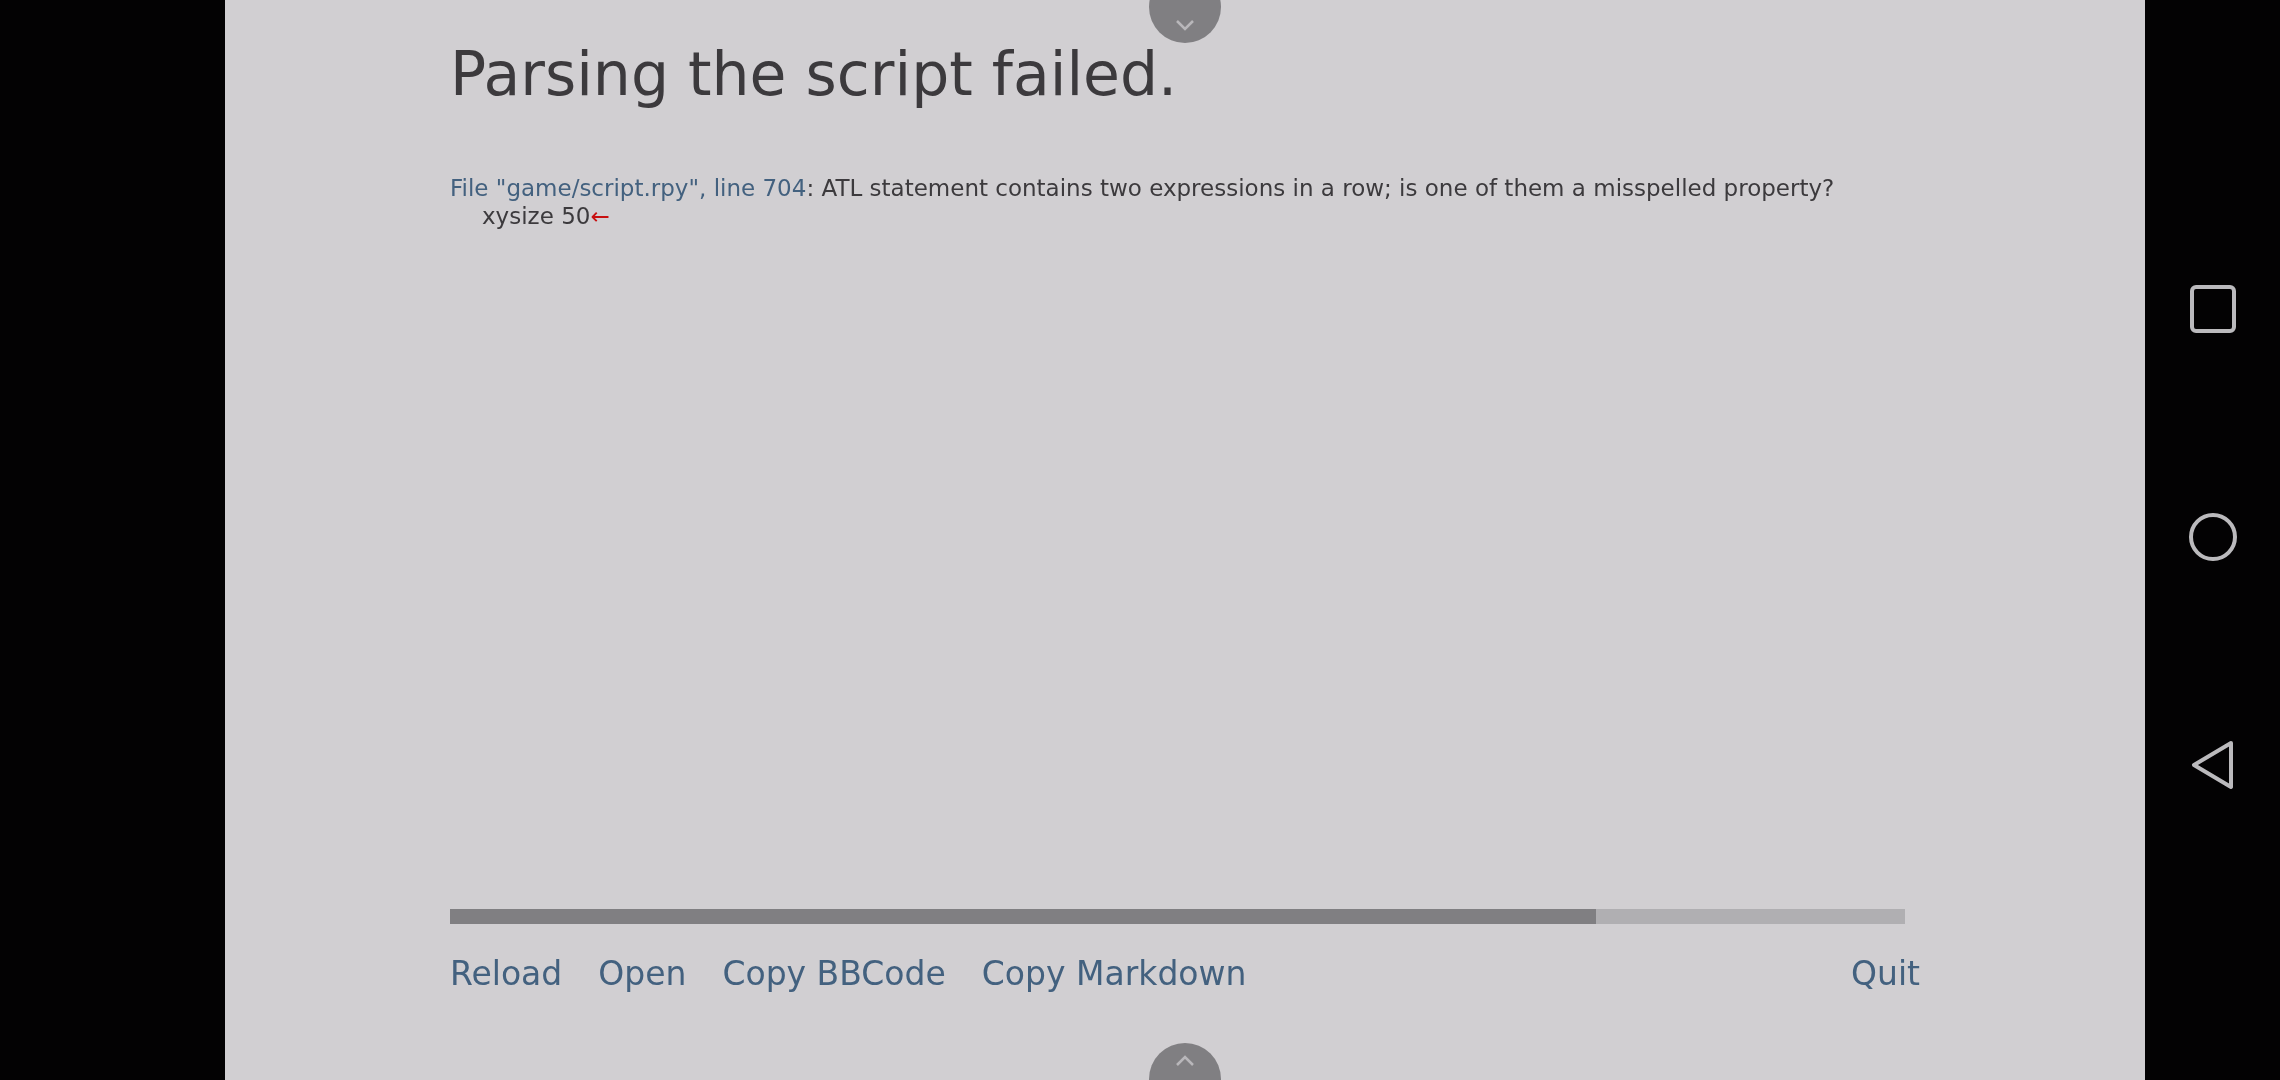 The image size is (2280, 1080). Describe the element at coordinates (2212, 309) in the screenshot. I see `square-nav-icon` at that location.